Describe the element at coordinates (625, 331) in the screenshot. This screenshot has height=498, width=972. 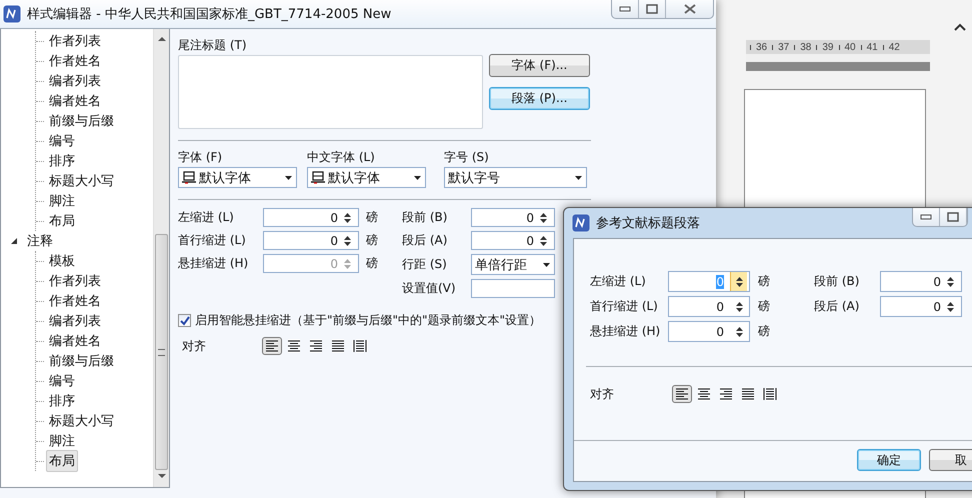
I see `field-label: 悬挂缩进 (H)` at that location.